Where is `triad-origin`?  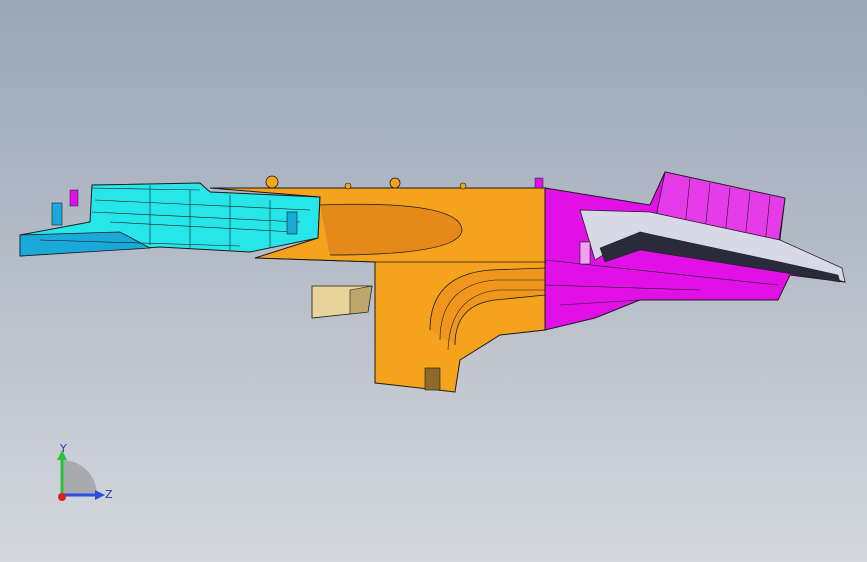 triad-origin is located at coordinates (62, 497).